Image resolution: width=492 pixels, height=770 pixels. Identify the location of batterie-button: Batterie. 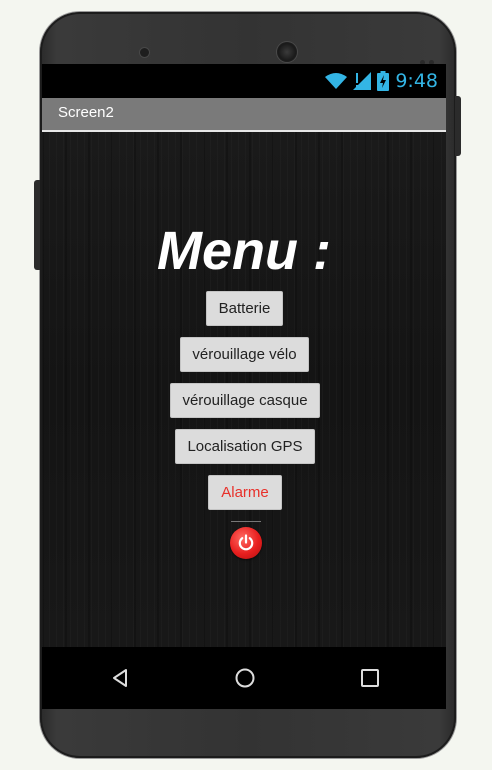
(244, 308).